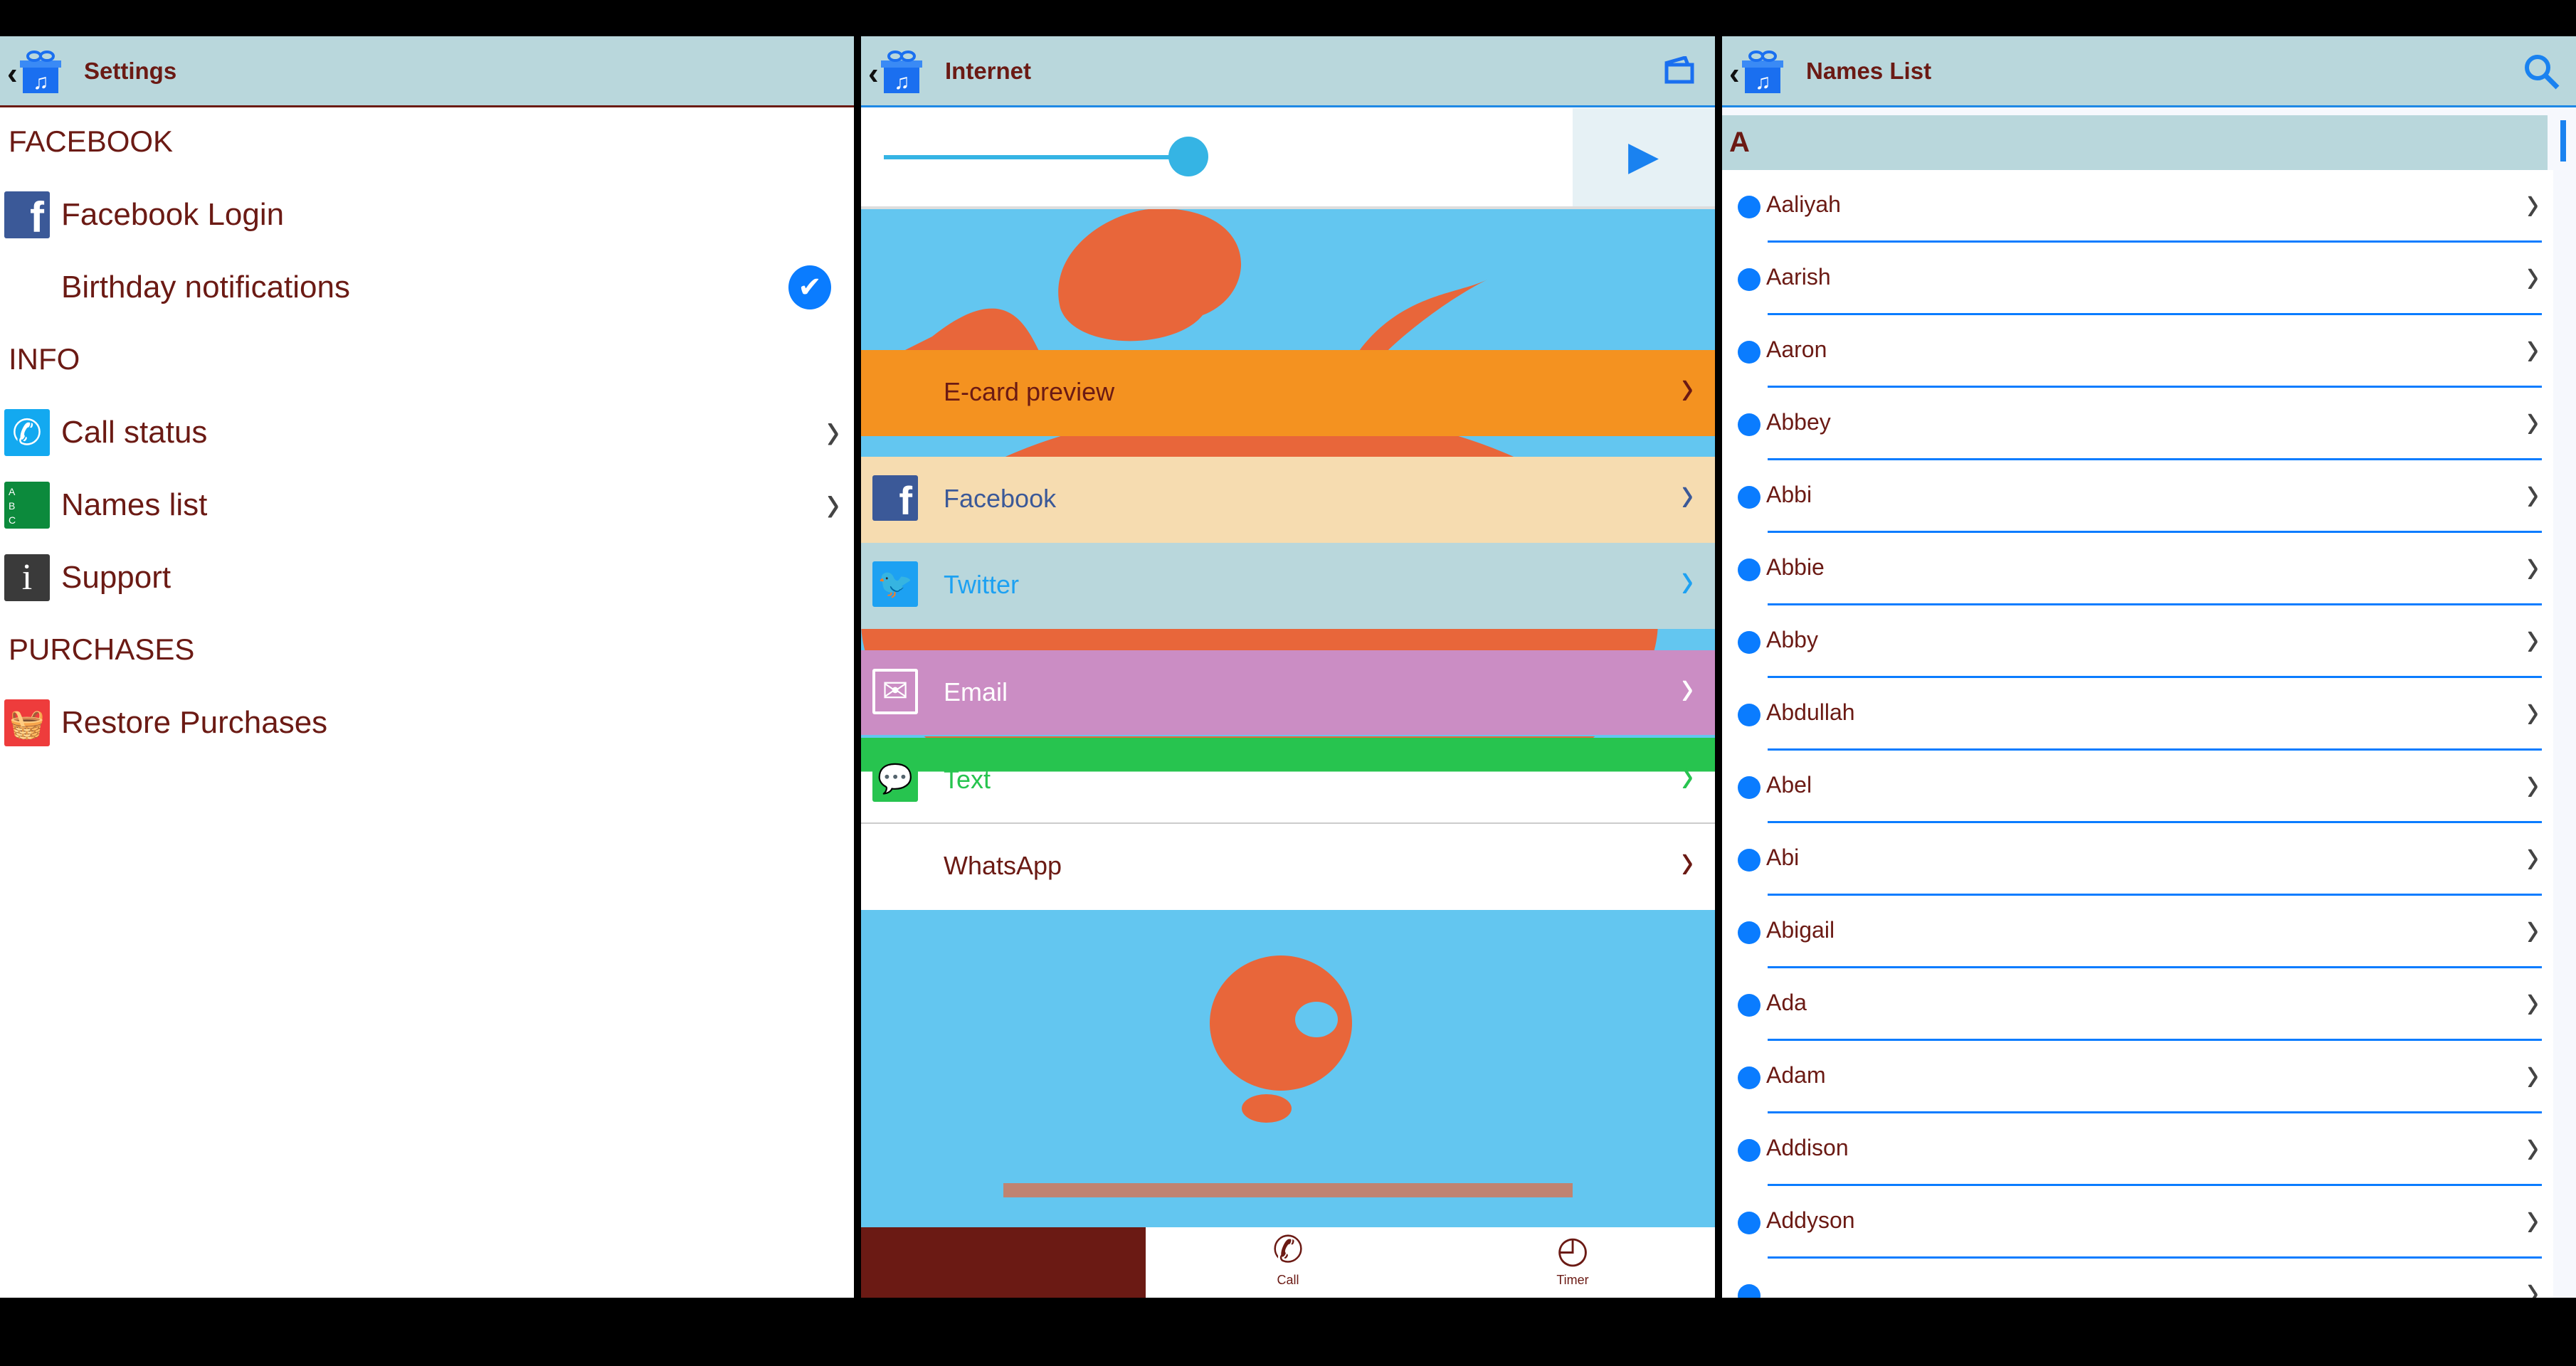  What do you see at coordinates (116, 577) in the screenshot?
I see `item-label: Support` at bounding box center [116, 577].